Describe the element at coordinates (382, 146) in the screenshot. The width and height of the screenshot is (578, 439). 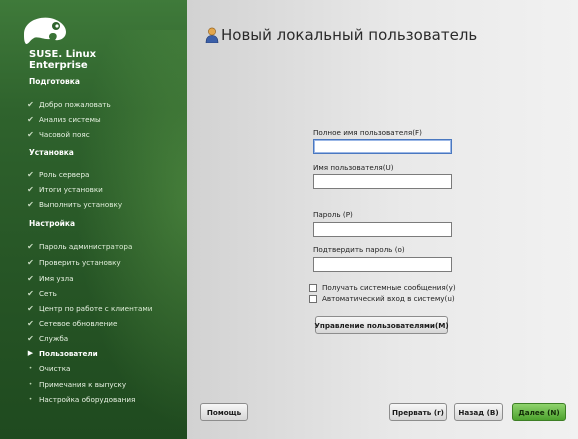
I see `full-name-input` at that location.